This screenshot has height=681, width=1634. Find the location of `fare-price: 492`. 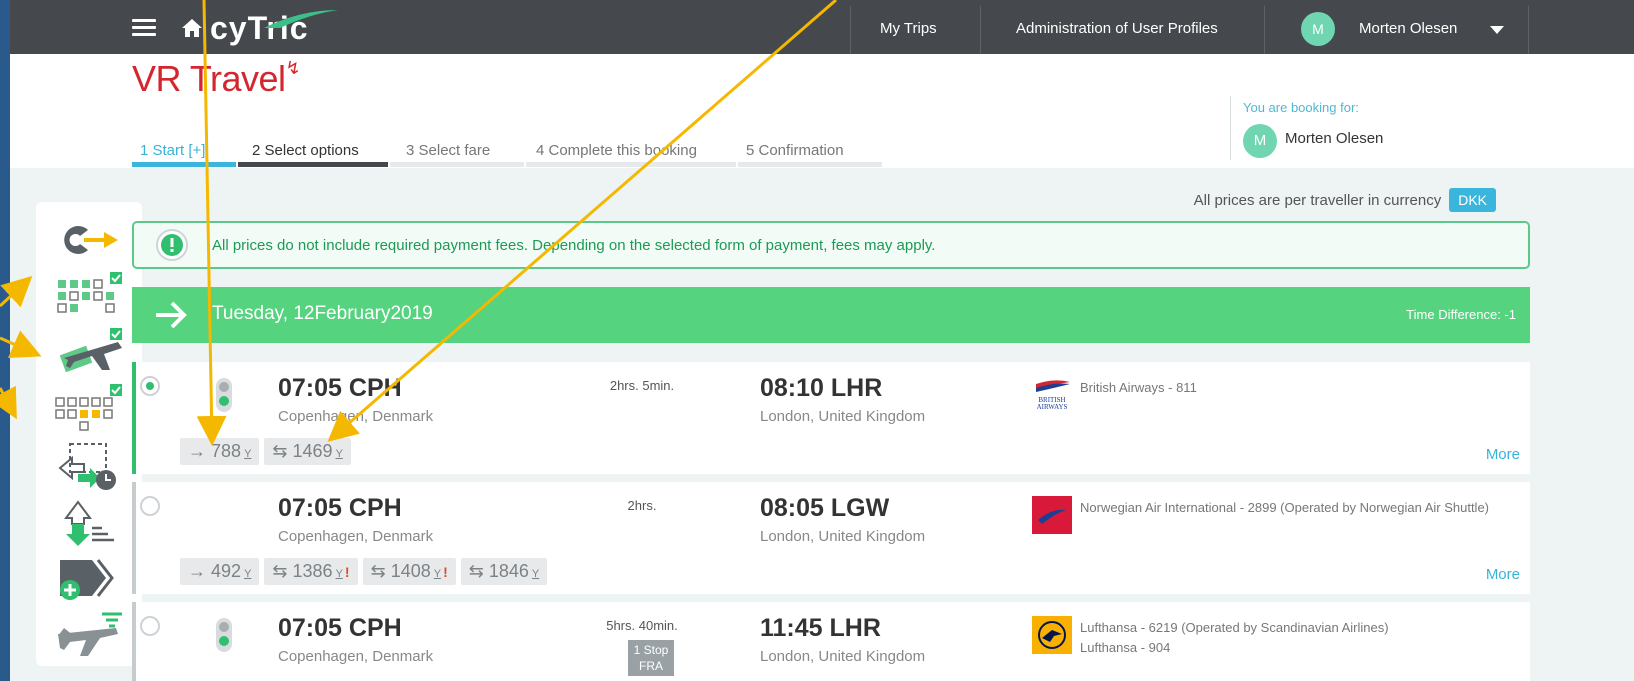

fare-price: 492 is located at coordinates (226, 571).